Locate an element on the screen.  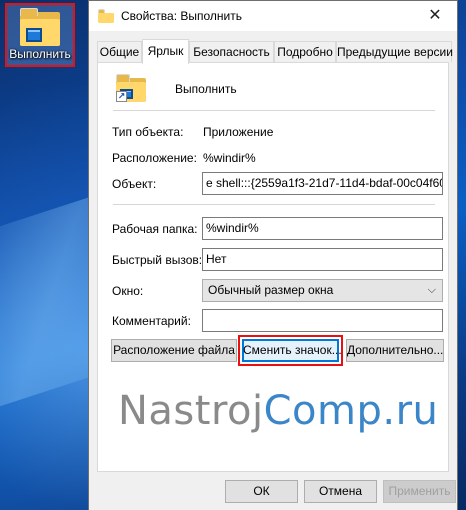
target-label: Объект: is located at coordinates (134, 184).